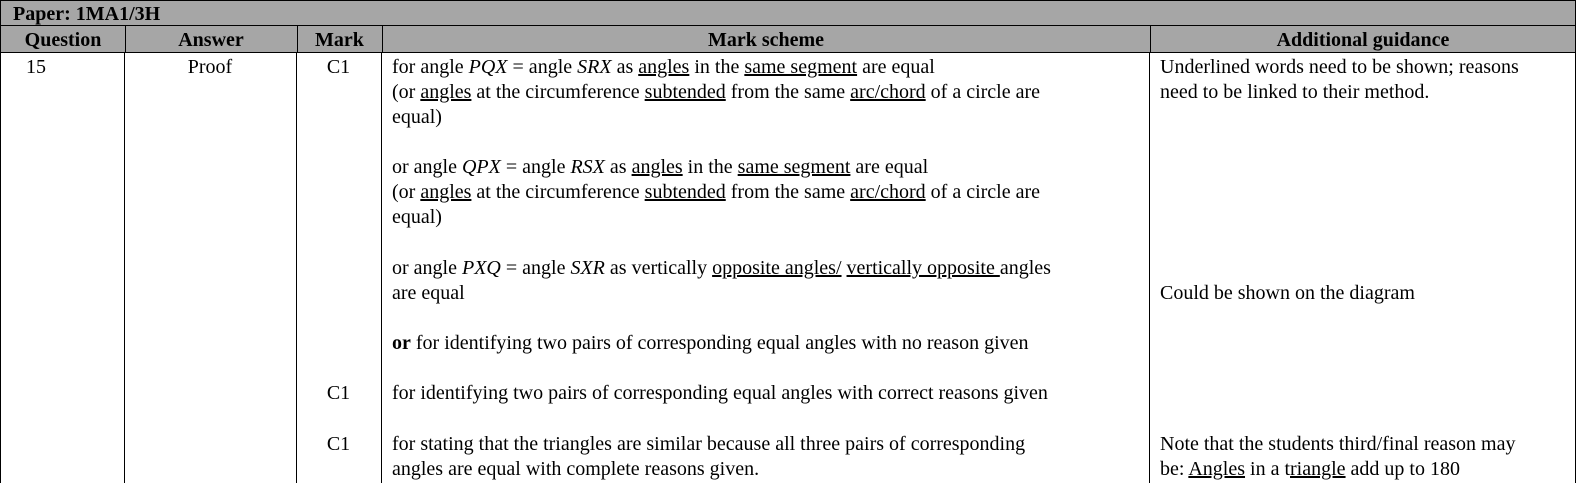 The image size is (1578, 483). Describe the element at coordinates (63, 40) in the screenshot. I see `header-question: Question` at that location.